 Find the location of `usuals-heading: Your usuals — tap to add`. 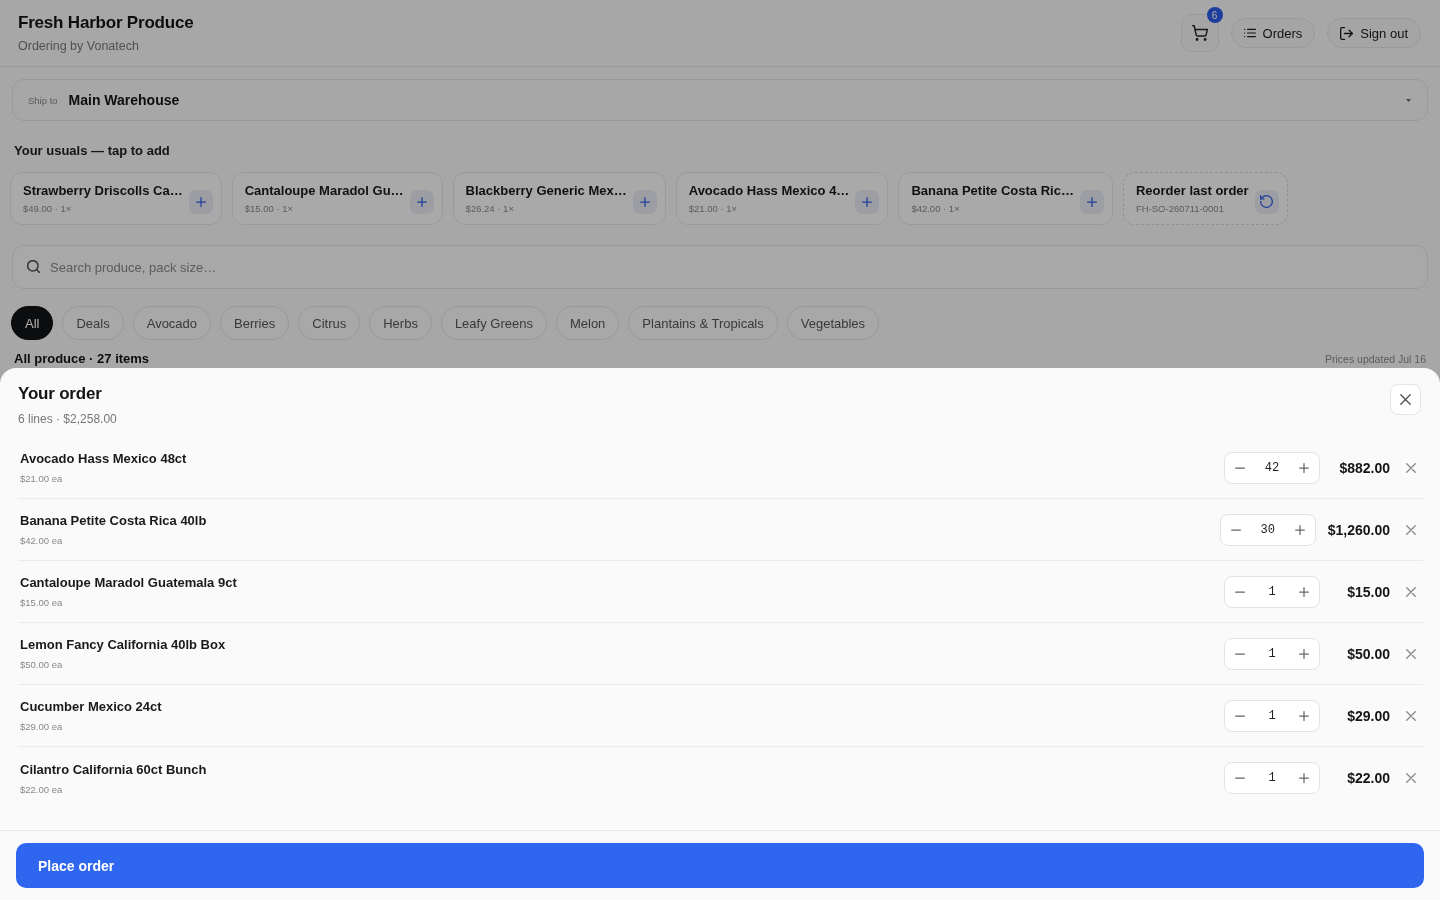

usuals-heading: Your usuals — tap to add is located at coordinates (92, 150).